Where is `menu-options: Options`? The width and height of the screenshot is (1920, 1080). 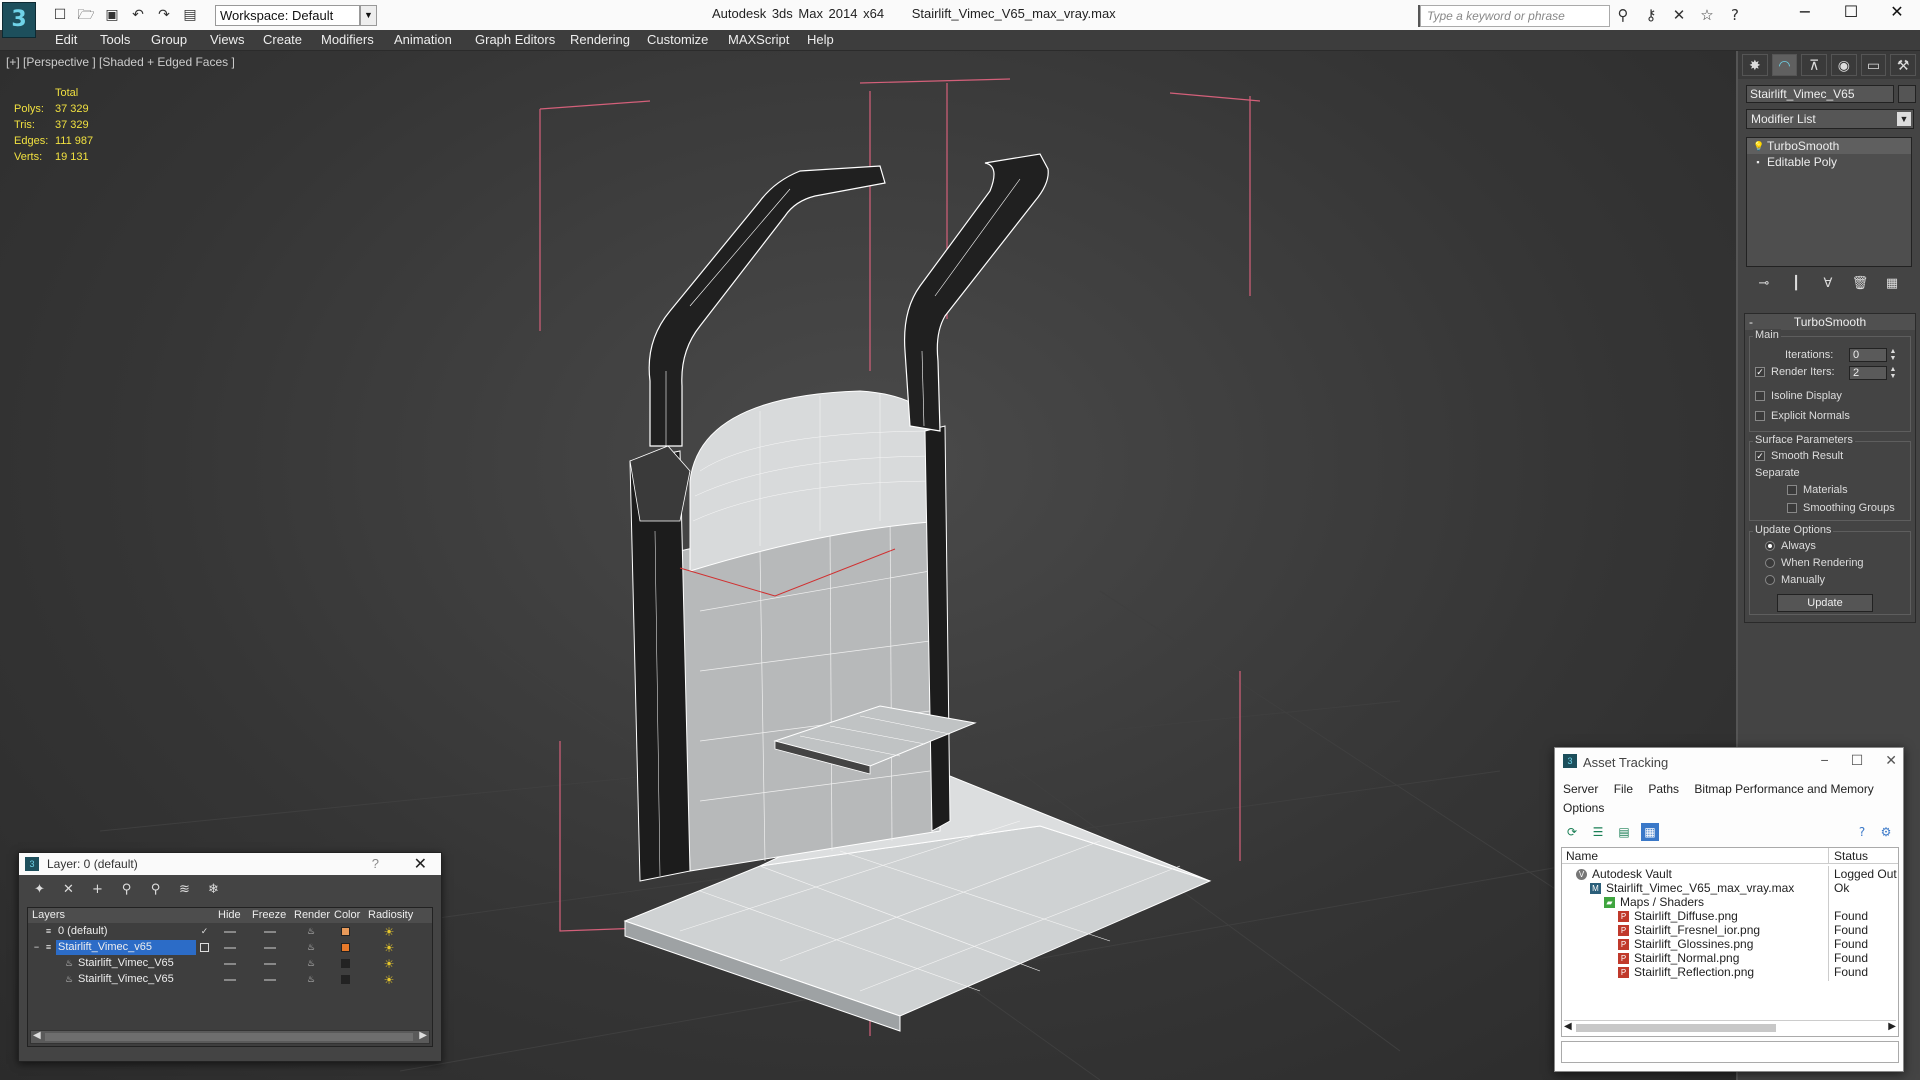 menu-options: Options is located at coordinates (1583, 808).